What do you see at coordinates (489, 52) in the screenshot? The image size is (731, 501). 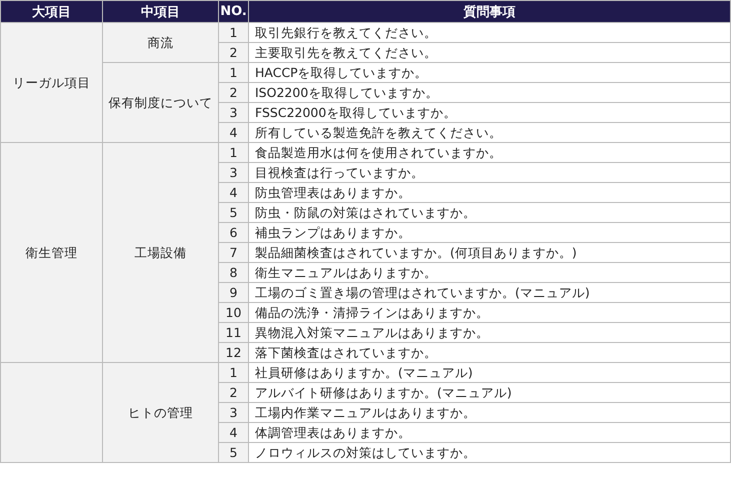 I see `question-cell: 主要取引先を教えてください。` at bounding box center [489, 52].